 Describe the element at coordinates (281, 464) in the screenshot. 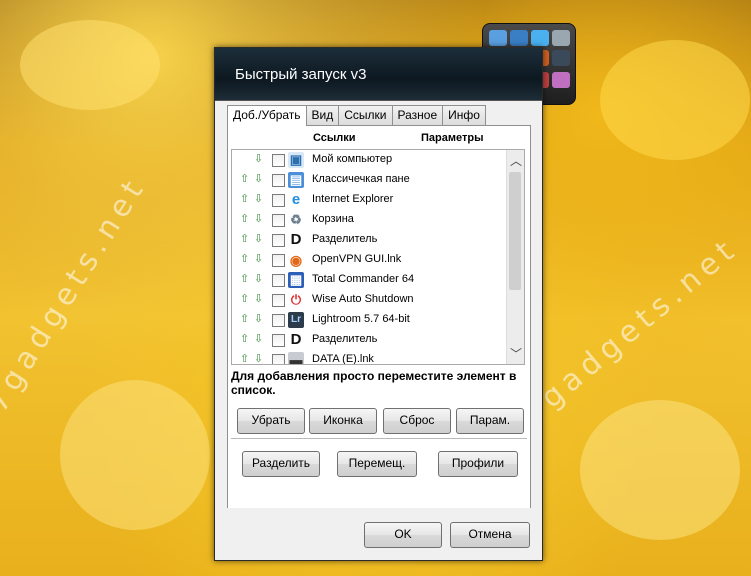

I see `split-button: Разделить` at that location.